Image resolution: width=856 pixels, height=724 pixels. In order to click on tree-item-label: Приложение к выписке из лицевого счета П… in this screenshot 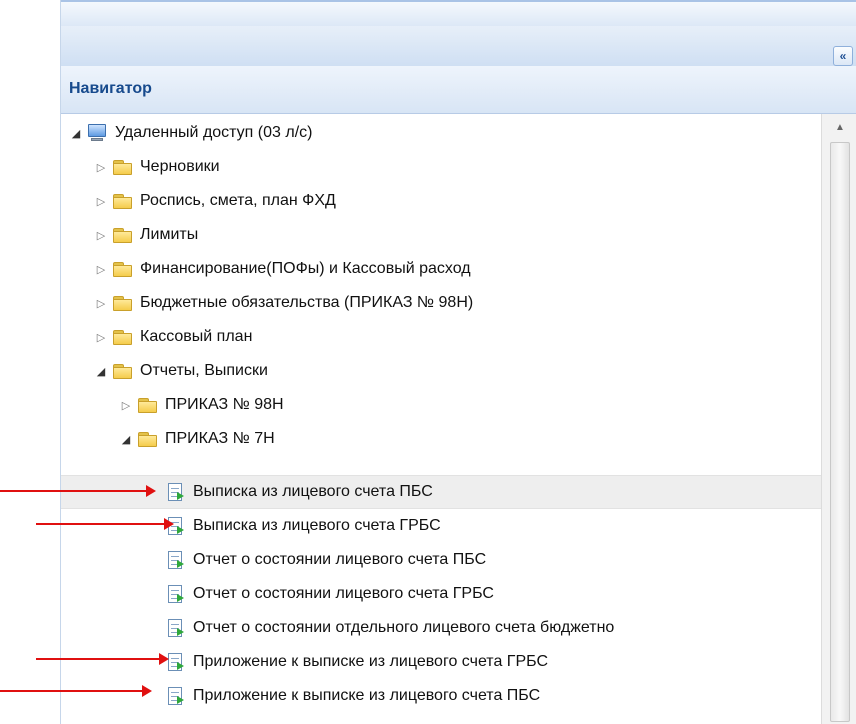, I will do `click(367, 695)`.